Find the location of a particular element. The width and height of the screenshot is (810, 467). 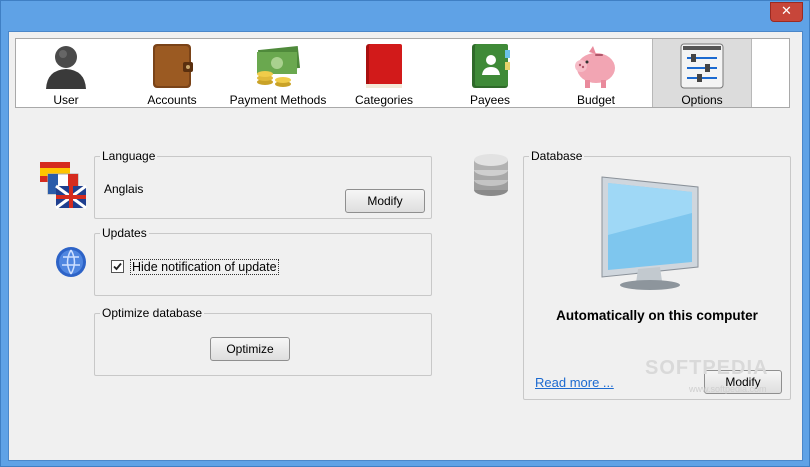

wallet-icon is located at coordinates (173, 66).